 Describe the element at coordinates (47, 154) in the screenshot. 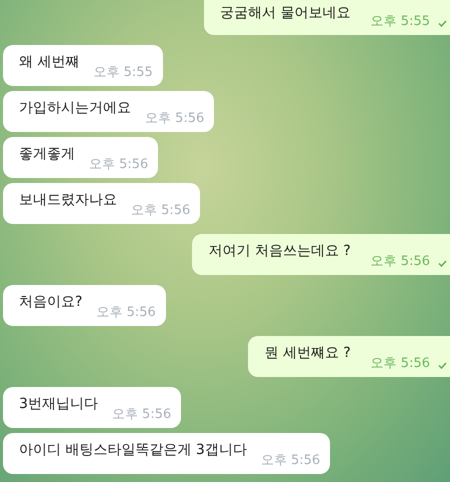

I see `message-text: 좋게좋게` at that location.